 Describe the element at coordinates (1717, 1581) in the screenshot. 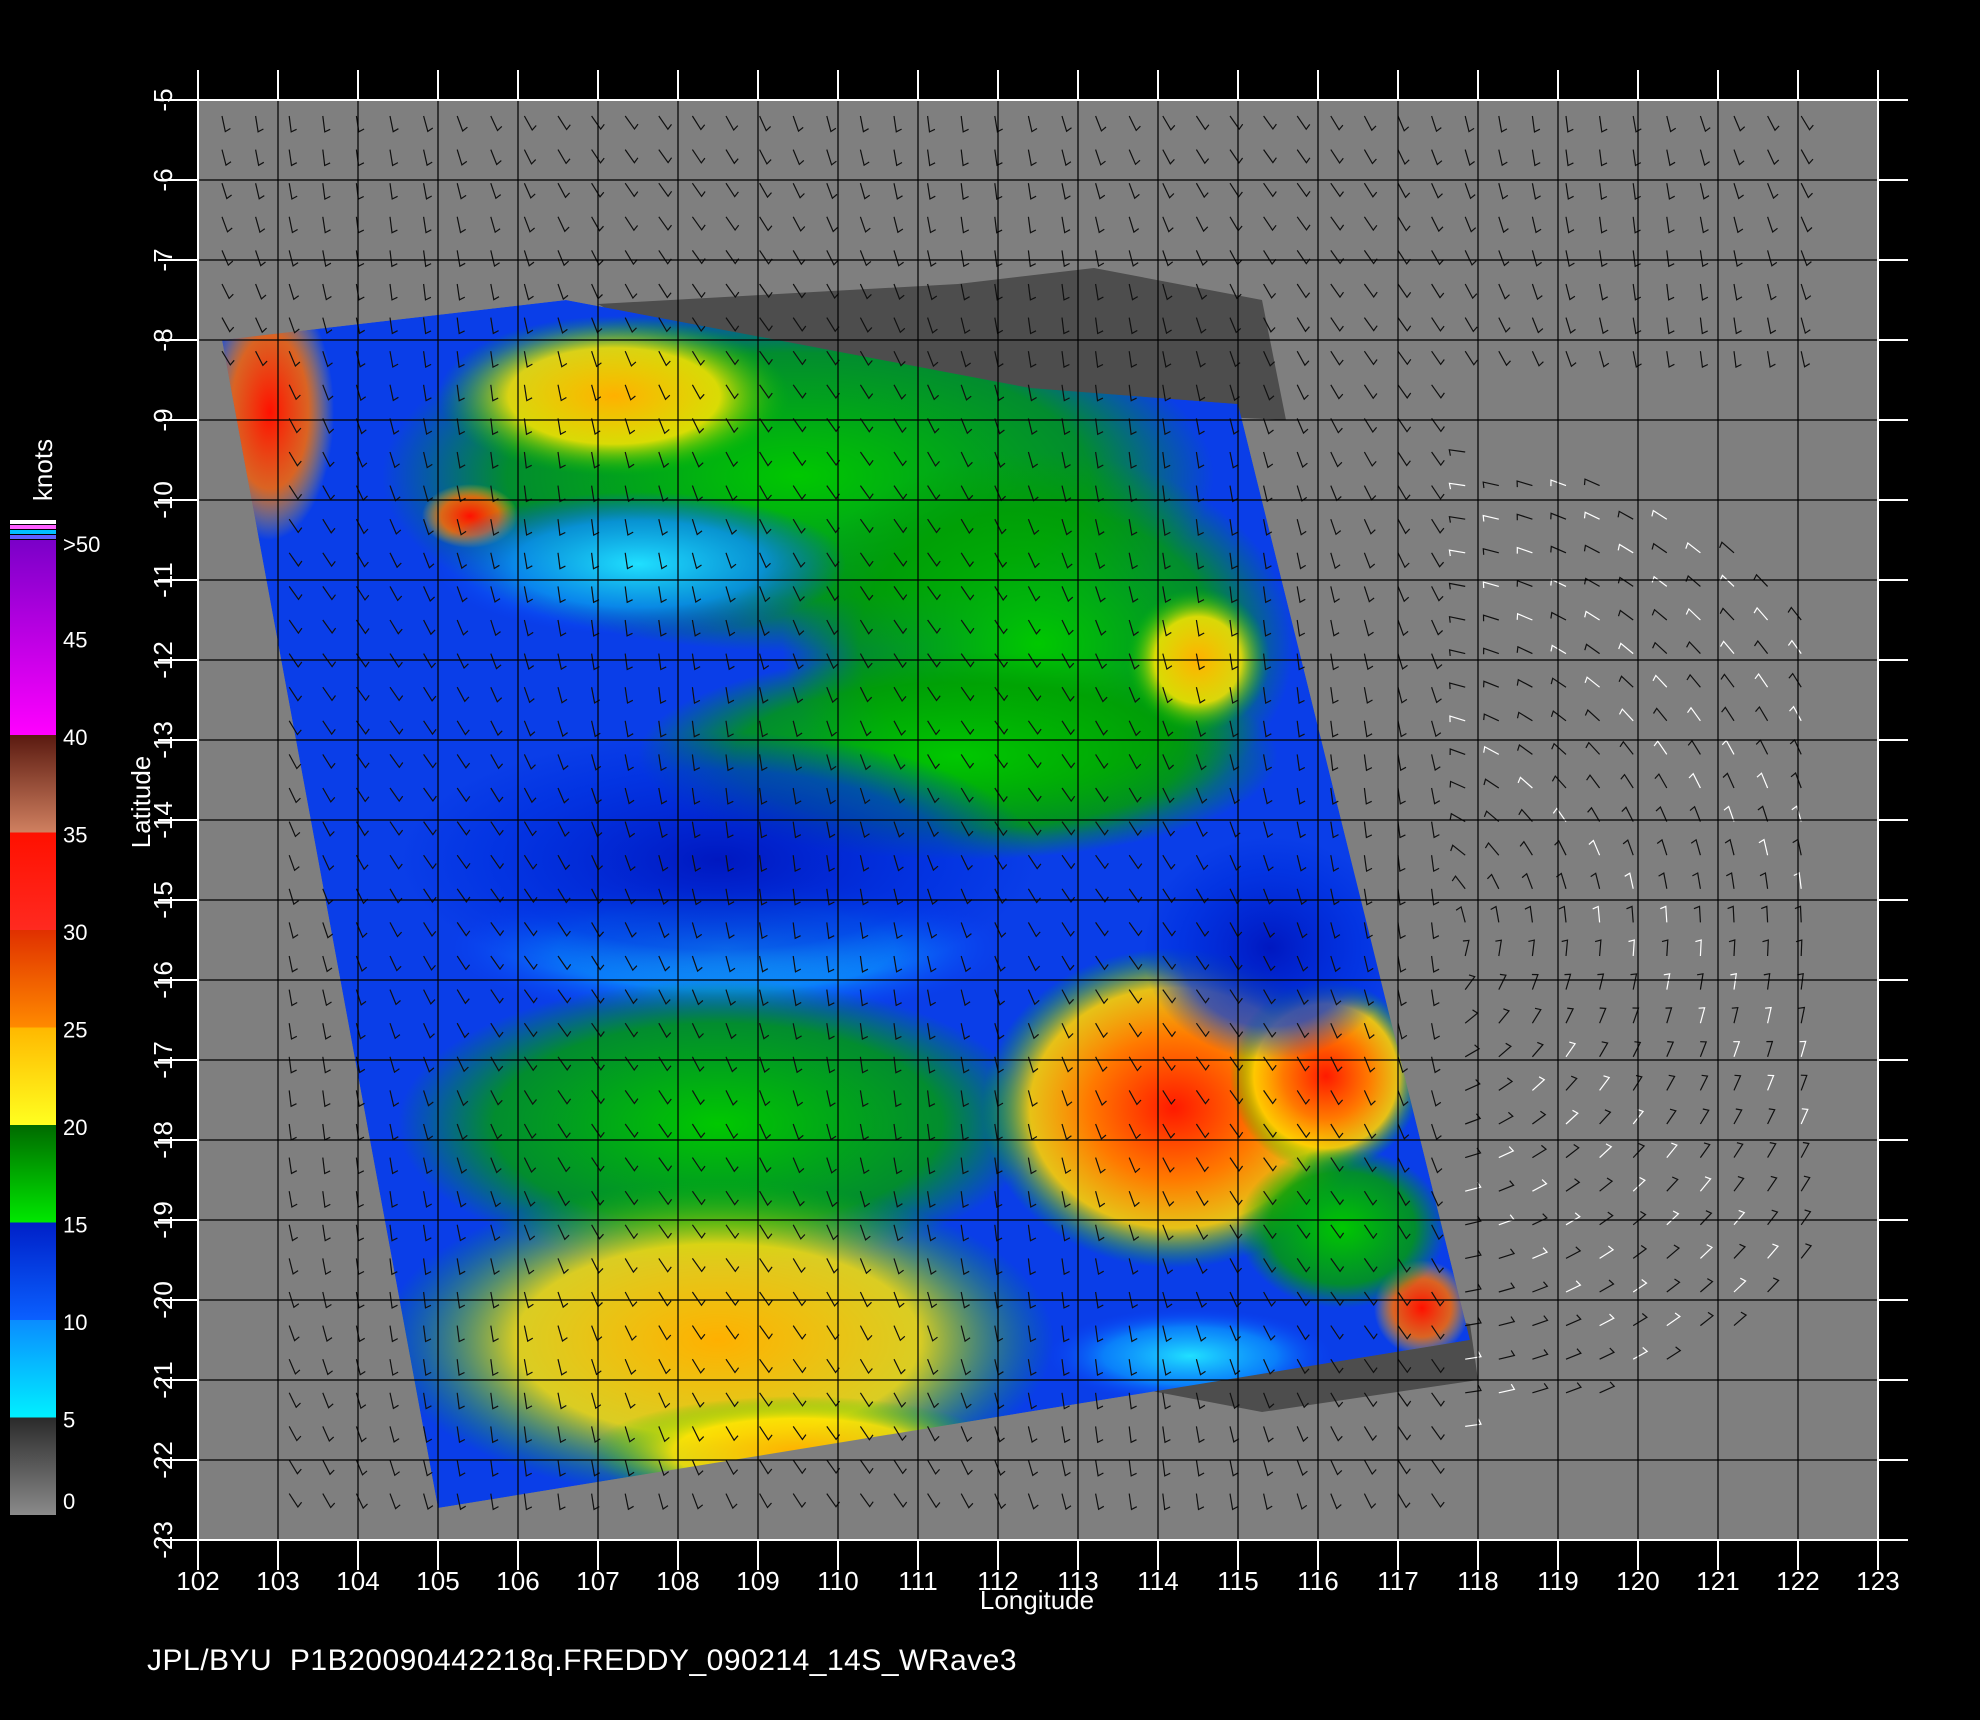

I see `longitude-tick-label: 121` at that location.